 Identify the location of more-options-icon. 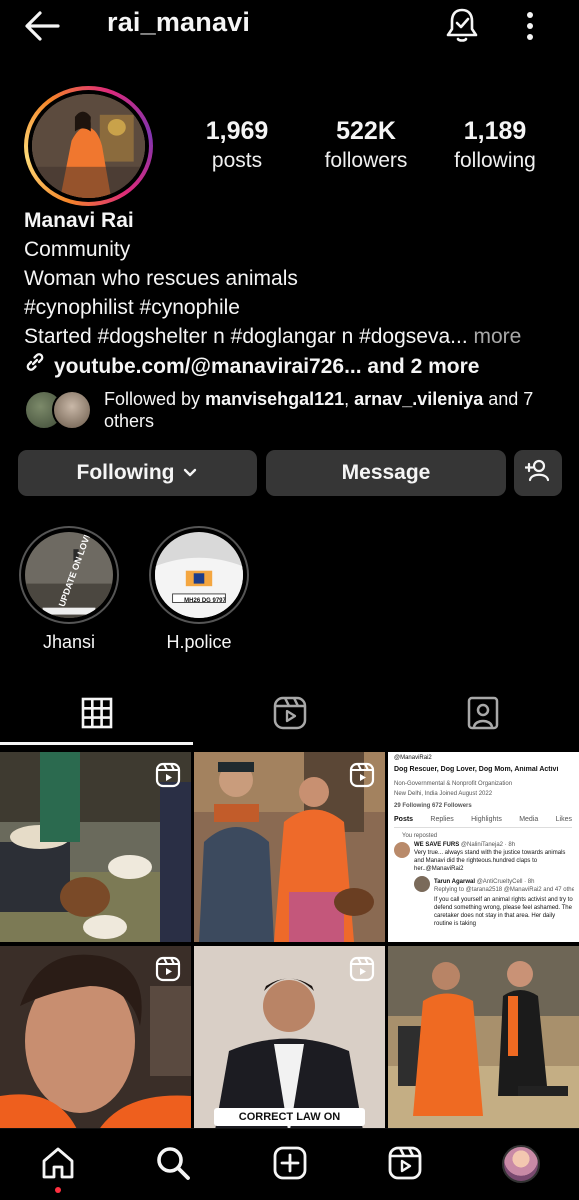
(530, 26).